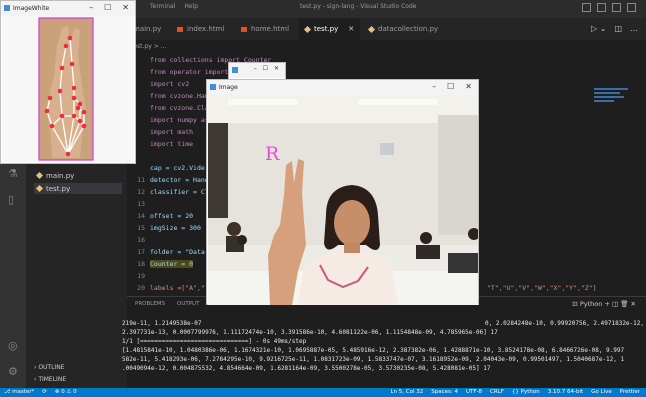 The image size is (646, 397). I want to click on tab-label: index.html, so click(206, 29).